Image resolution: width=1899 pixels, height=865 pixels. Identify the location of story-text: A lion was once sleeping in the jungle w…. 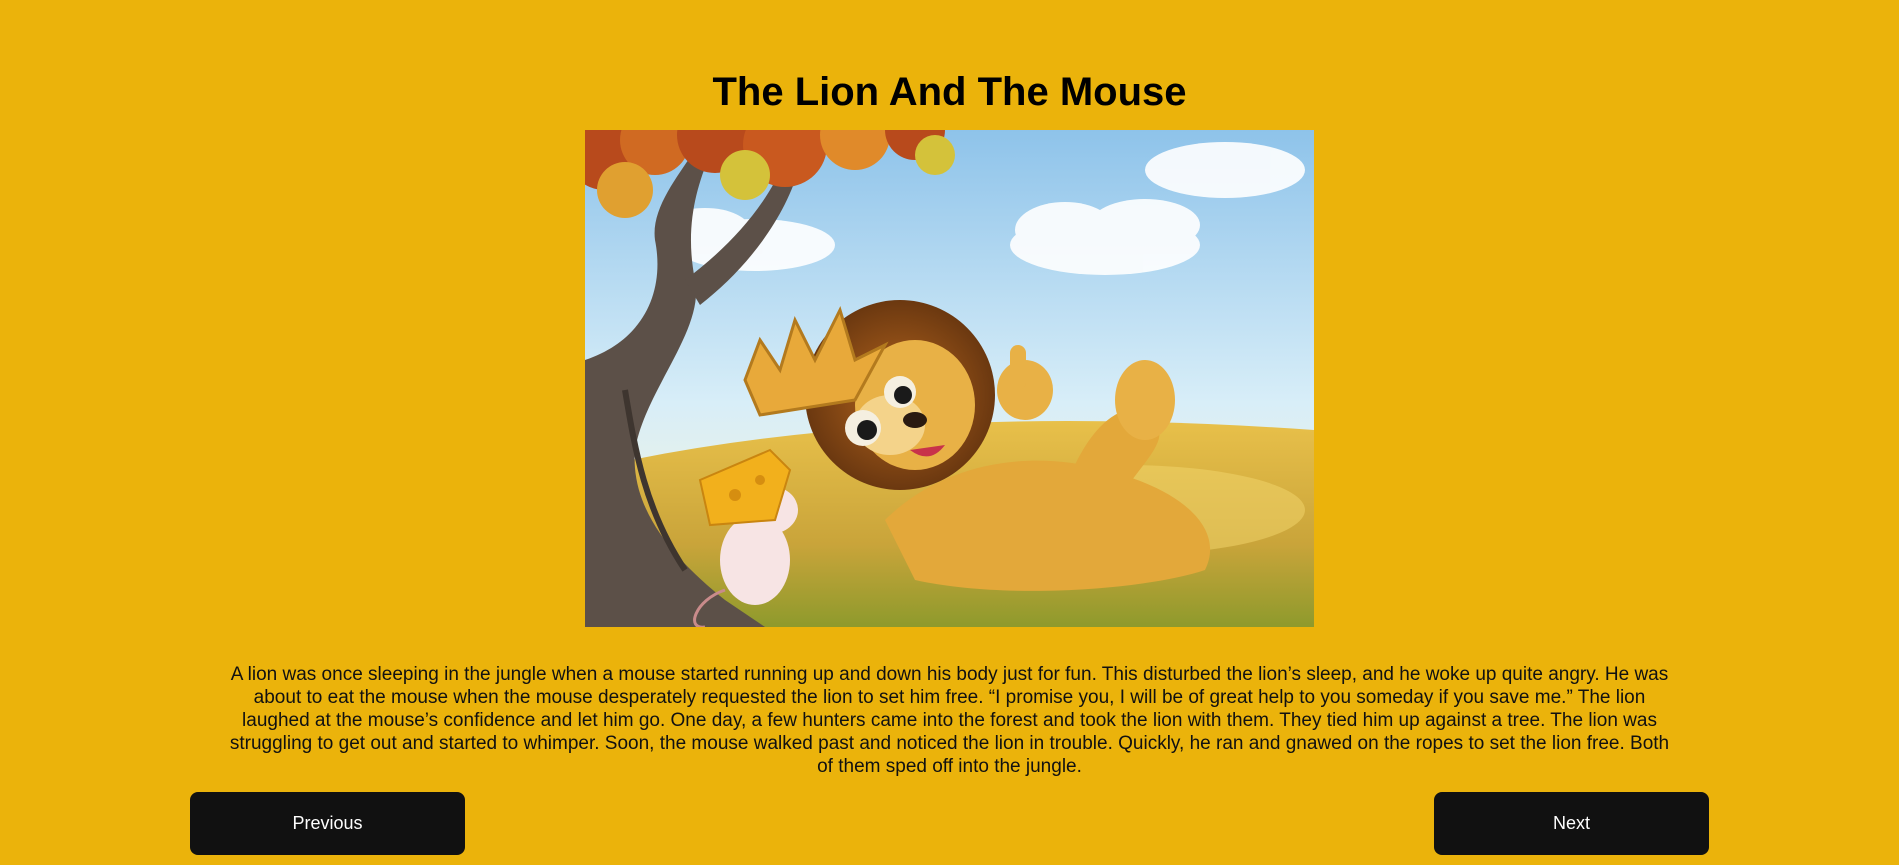
(949, 720).